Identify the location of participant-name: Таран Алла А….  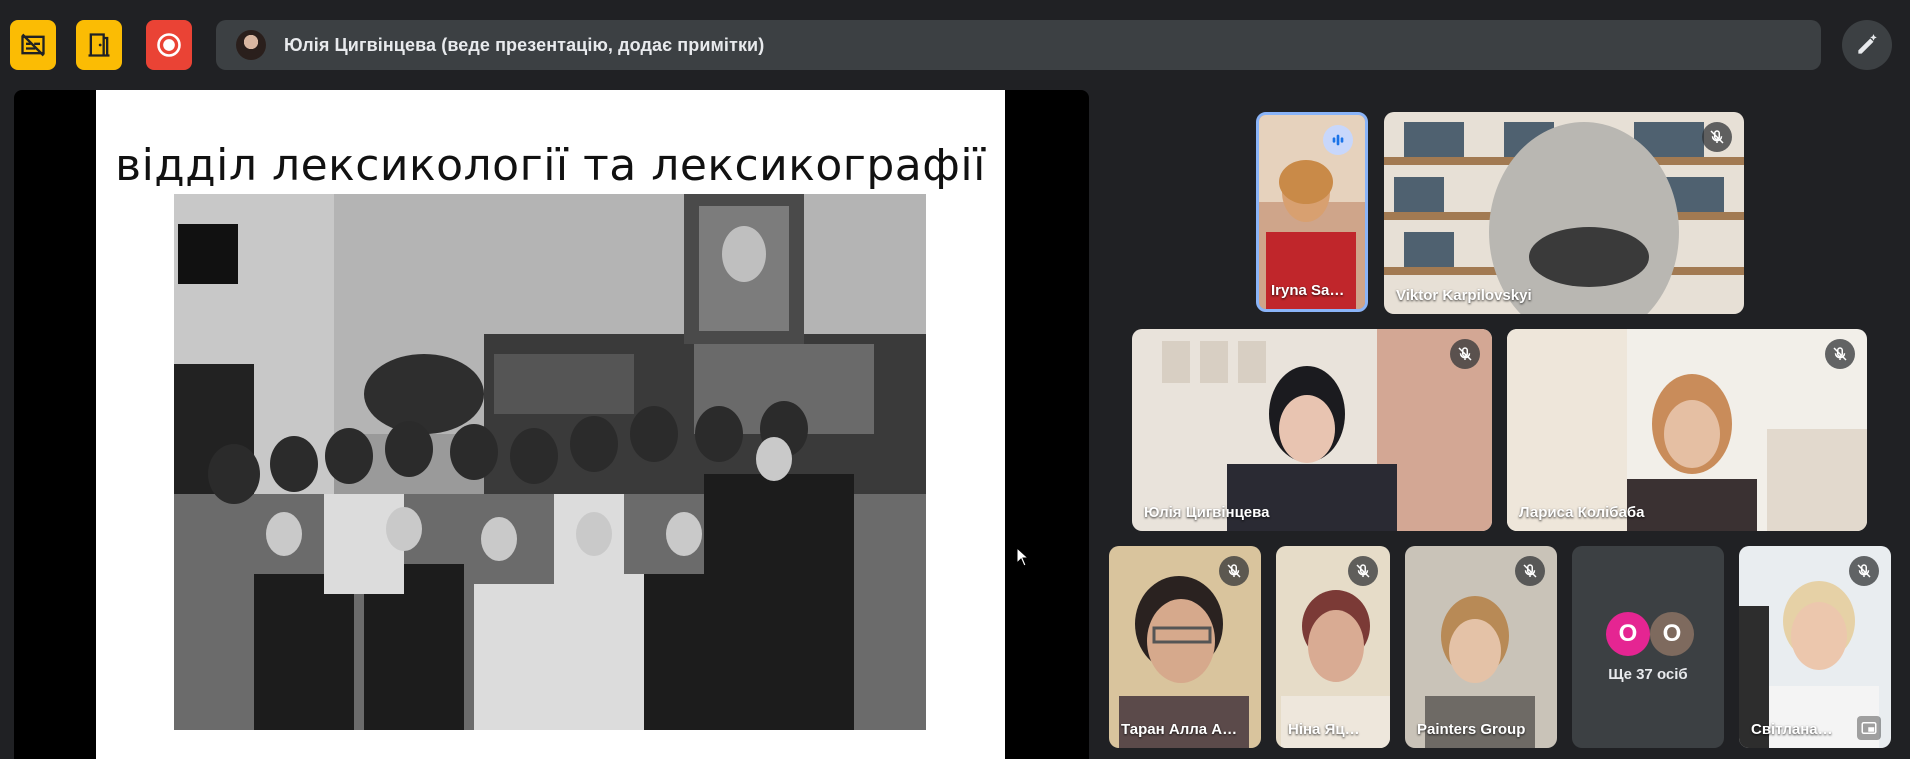
(1179, 729).